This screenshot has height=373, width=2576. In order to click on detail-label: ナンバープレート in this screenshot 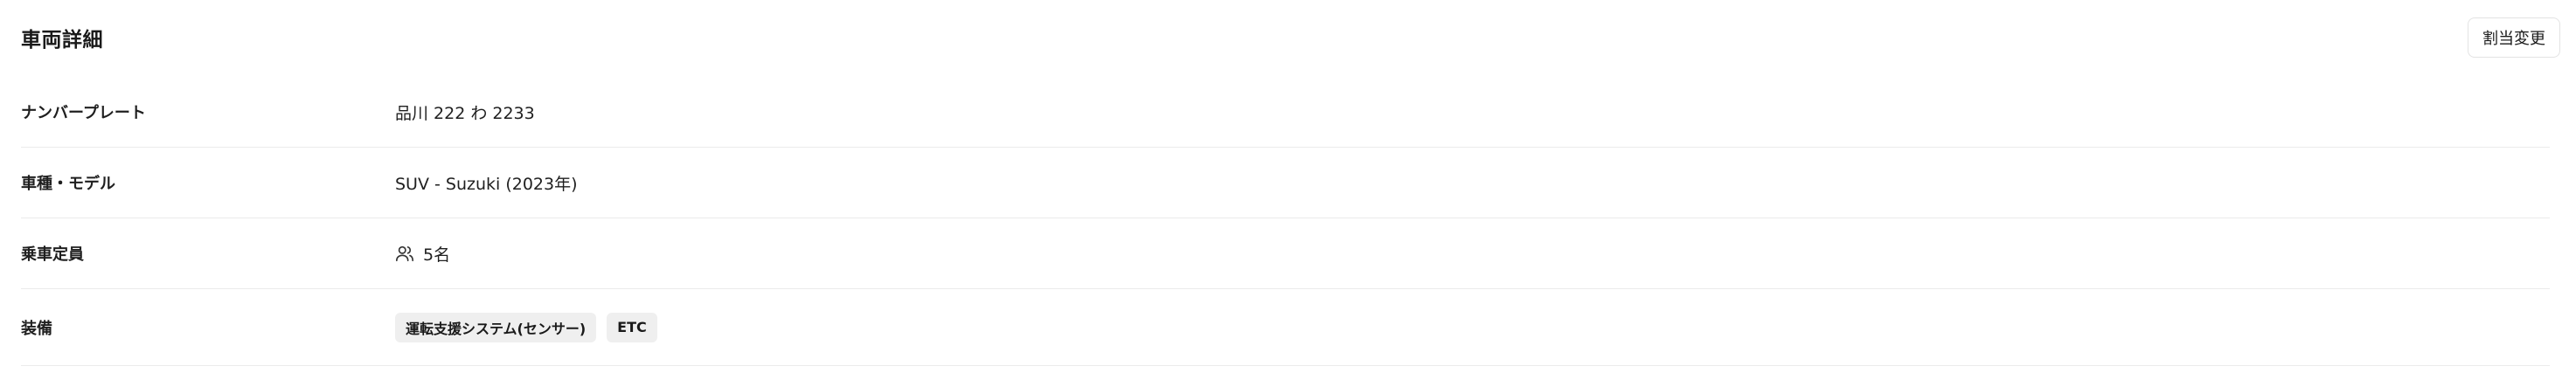, I will do `click(84, 113)`.